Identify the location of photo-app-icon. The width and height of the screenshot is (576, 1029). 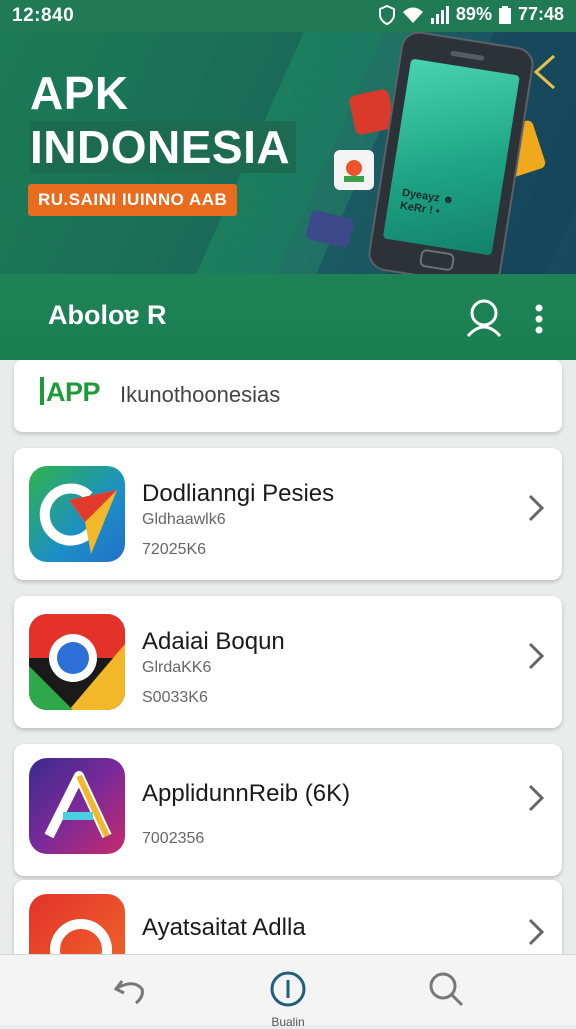
(354, 170).